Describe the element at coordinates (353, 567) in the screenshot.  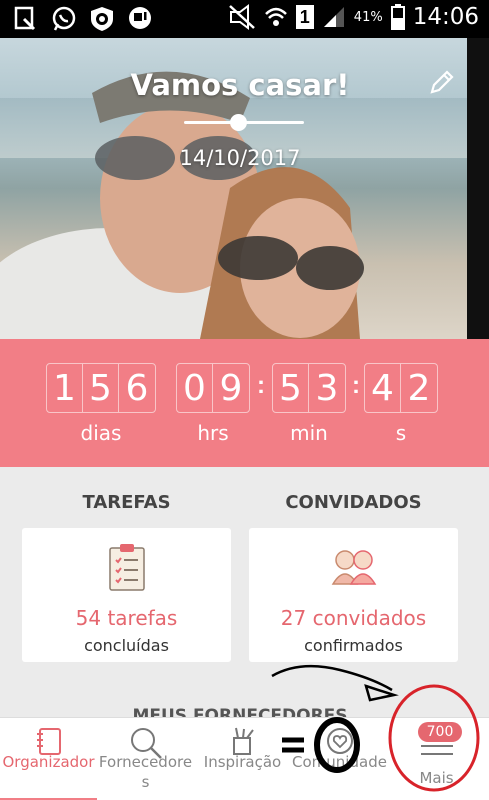
I see `guests-couple-icon` at that location.